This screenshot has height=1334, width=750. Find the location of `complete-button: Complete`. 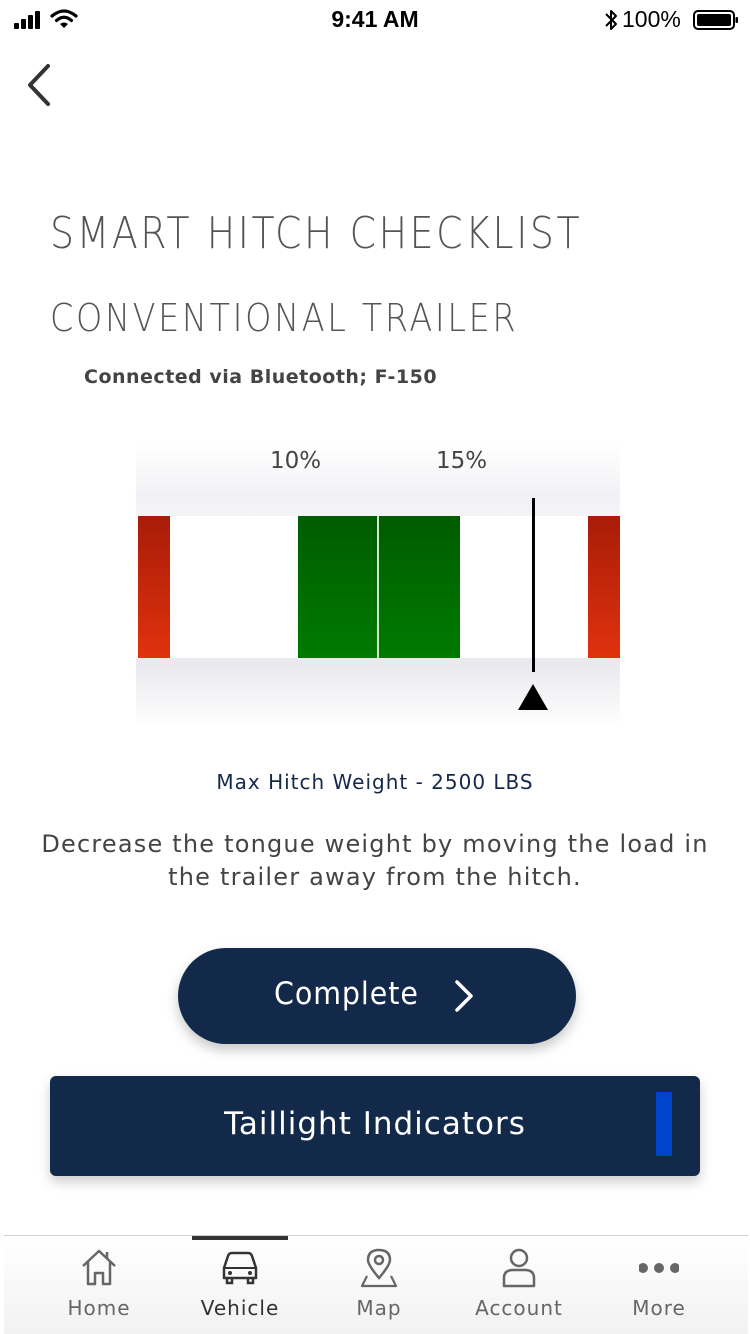

complete-button: Complete is located at coordinates (377, 996).